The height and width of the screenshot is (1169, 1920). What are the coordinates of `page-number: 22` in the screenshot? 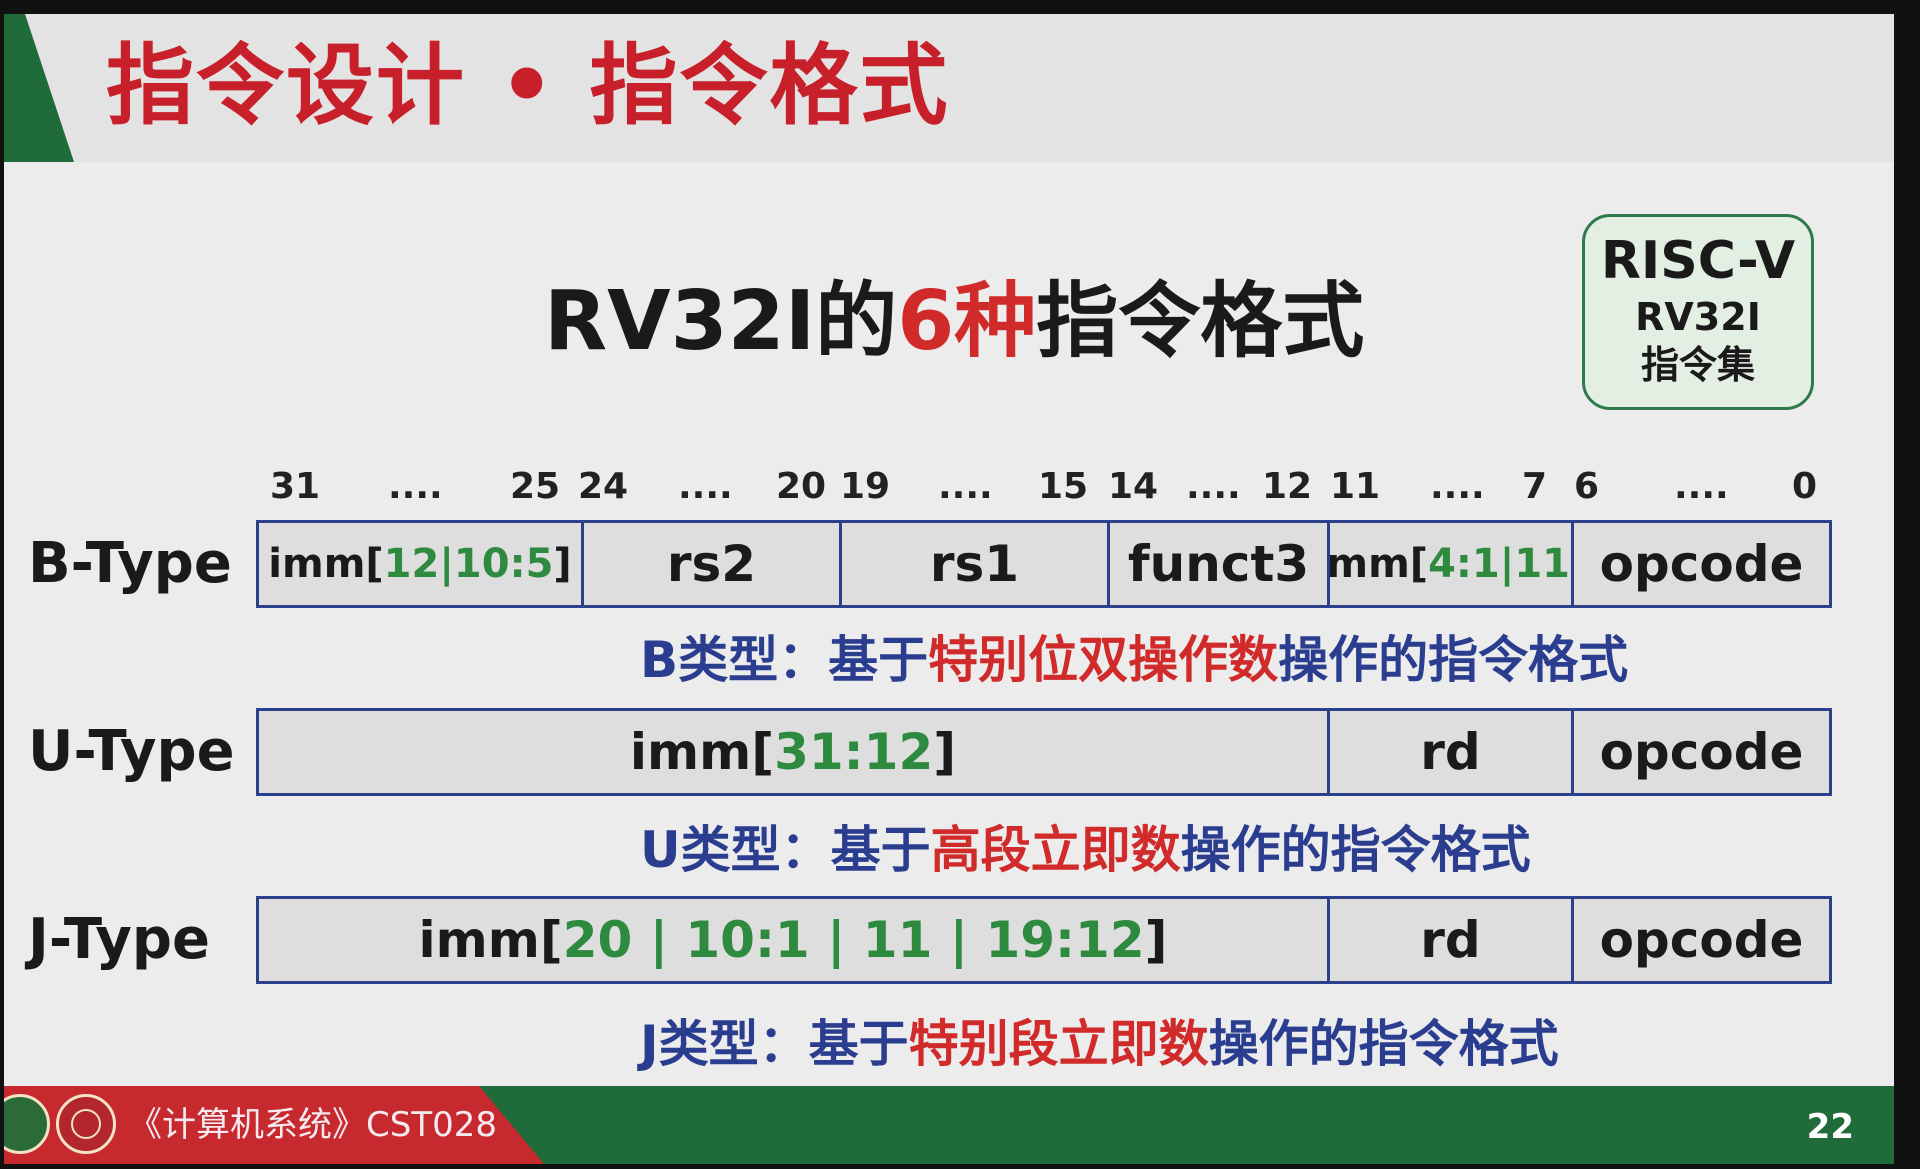 It's located at (1830, 1127).